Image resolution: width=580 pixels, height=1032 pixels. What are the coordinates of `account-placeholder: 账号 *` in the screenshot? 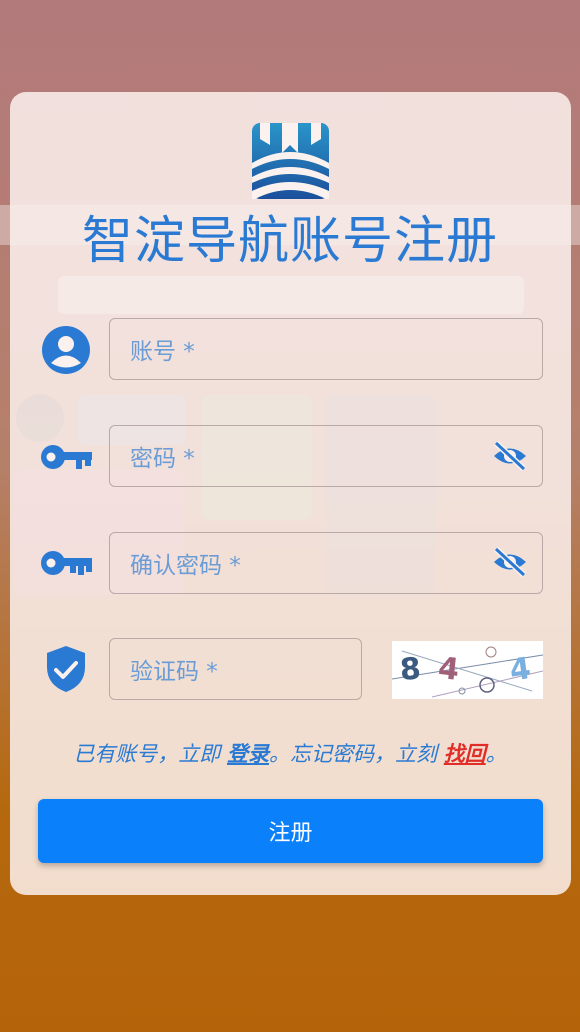 It's located at (162, 352).